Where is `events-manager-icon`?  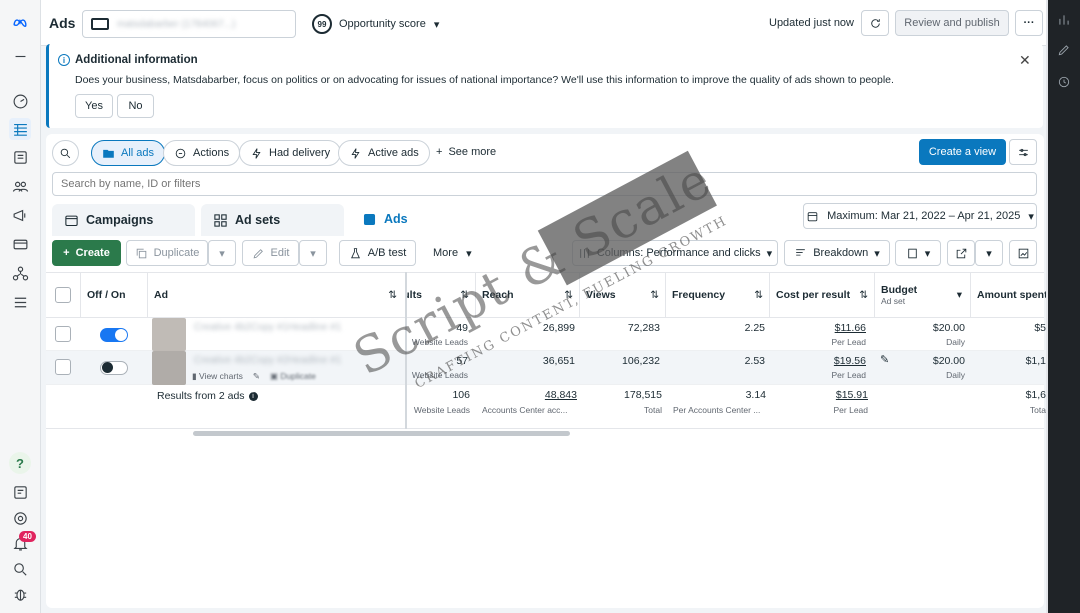
events-manager-icon is located at coordinates (20, 273).